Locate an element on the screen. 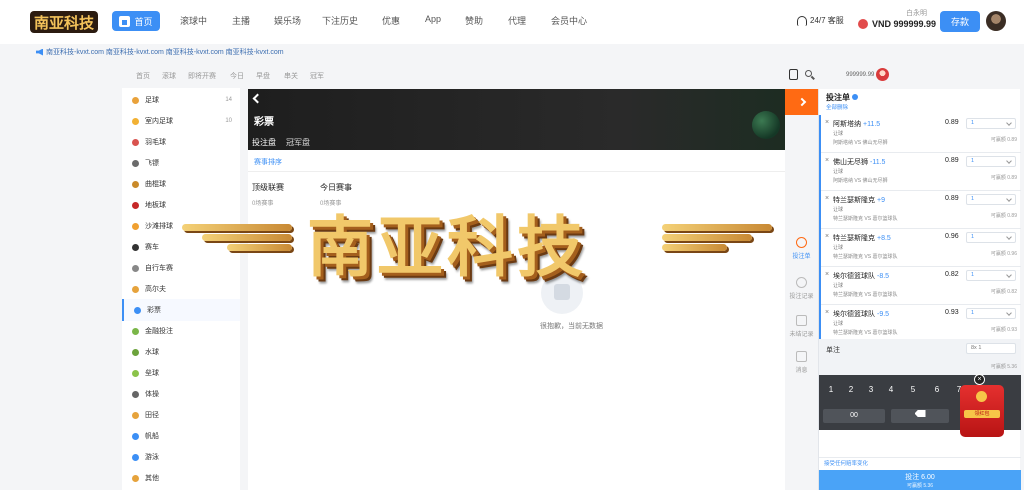 Image resolution: width=1024 pixels, height=490 pixels. sidebar-item: 其他 is located at coordinates (181, 478).